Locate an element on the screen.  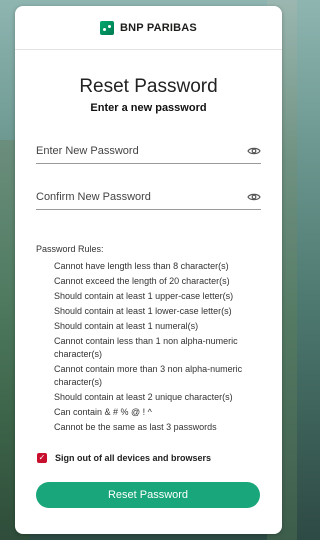
check-icon: ✓ is located at coordinates (42, 457).